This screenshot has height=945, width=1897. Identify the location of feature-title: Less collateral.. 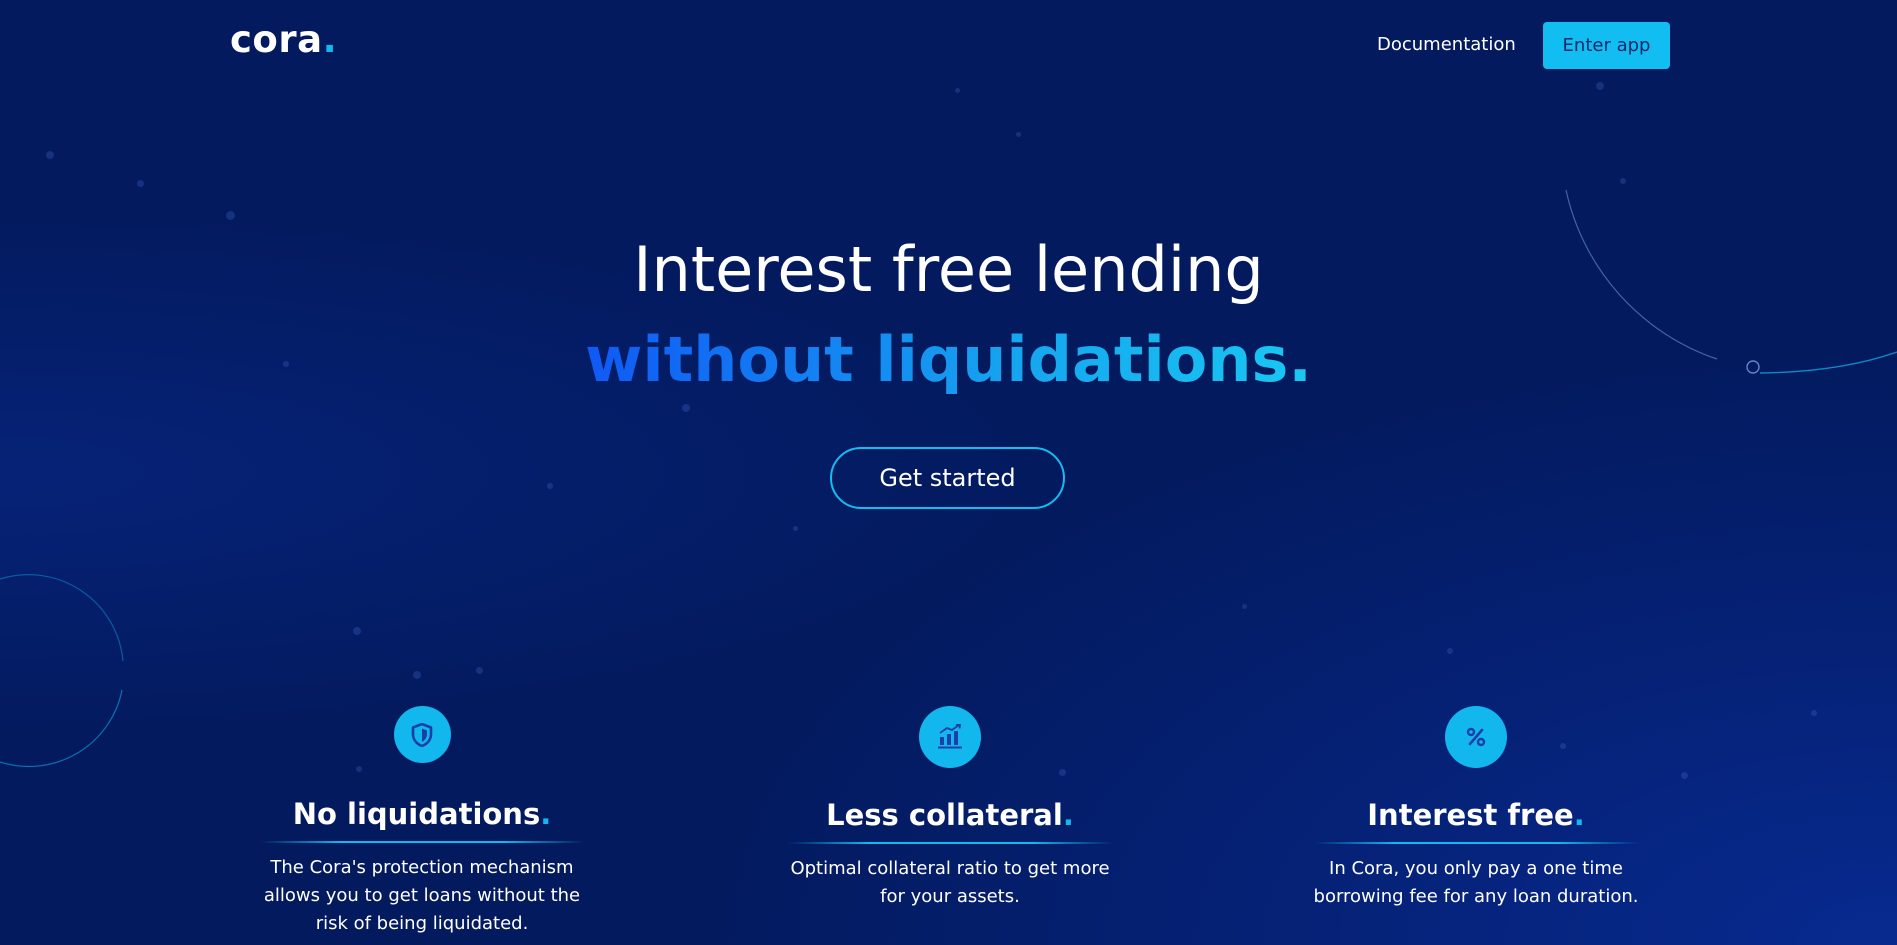
(950, 815).